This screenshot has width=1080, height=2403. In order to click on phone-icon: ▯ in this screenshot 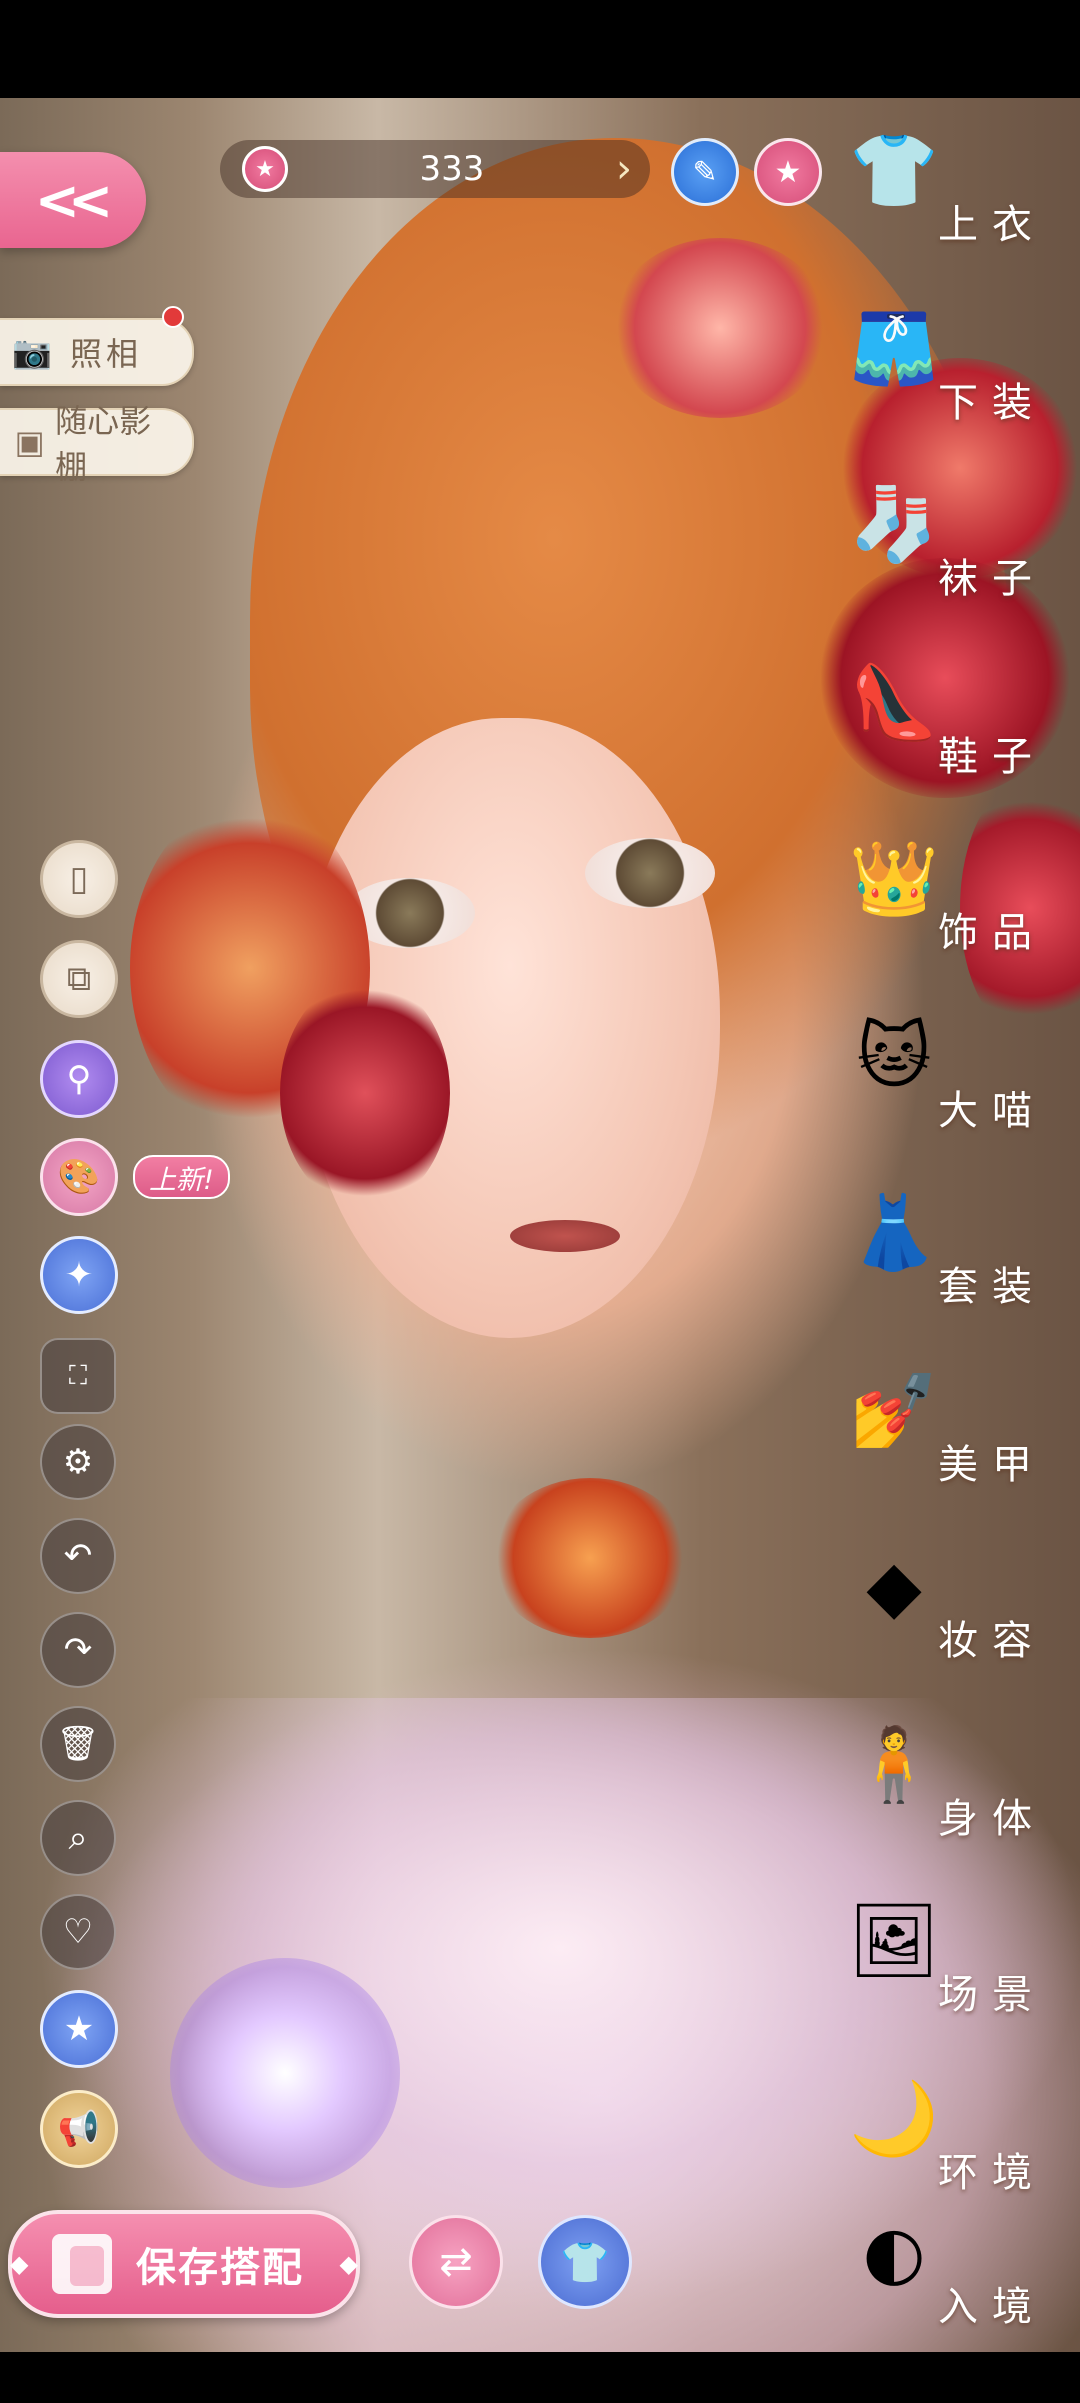, I will do `click(79, 879)`.